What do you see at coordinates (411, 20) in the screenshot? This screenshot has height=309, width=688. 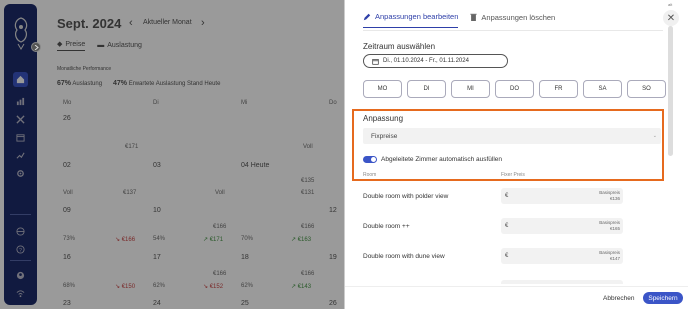 I see `tab-edit-adjustments: Anpassungen bearbeiten` at bounding box center [411, 20].